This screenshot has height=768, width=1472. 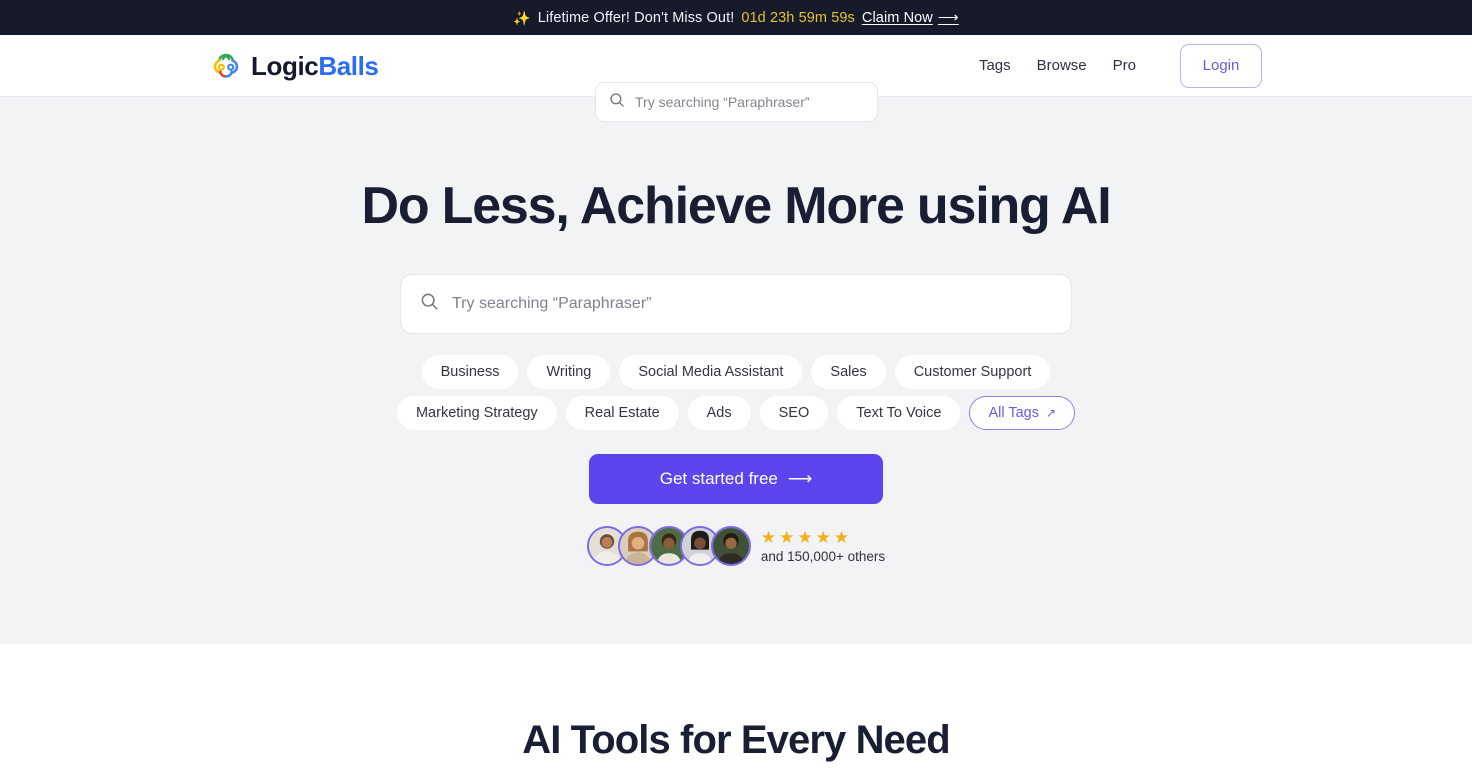 I want to click on nav-item-browse: Browse, so click(x=1062, y=65).